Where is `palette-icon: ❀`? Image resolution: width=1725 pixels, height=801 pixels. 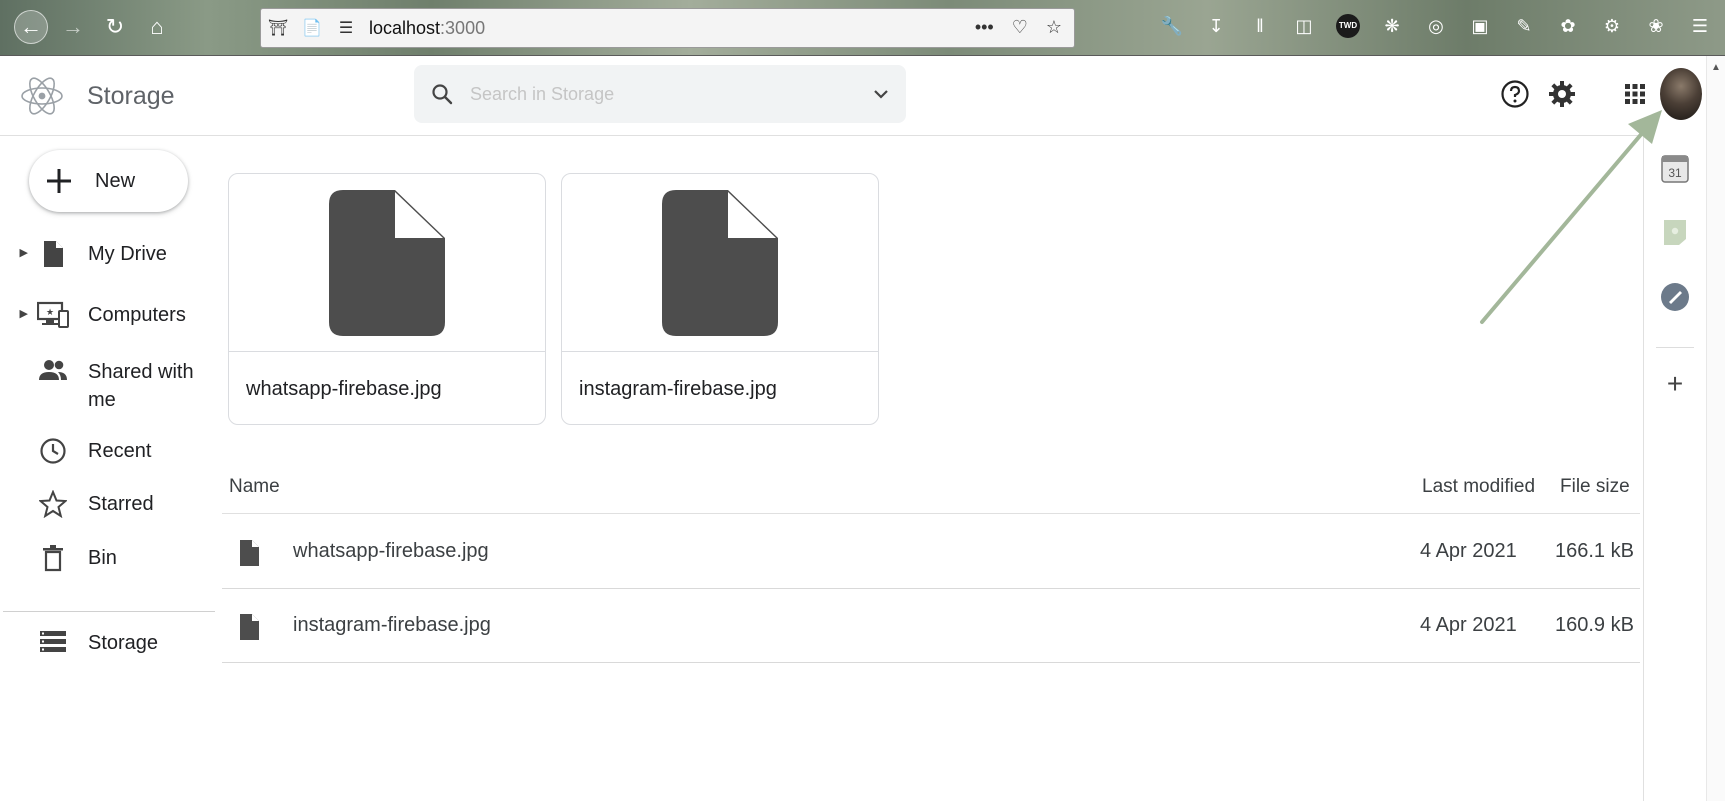 palette-icon: ❀ is located at coordinates (1656, 26).